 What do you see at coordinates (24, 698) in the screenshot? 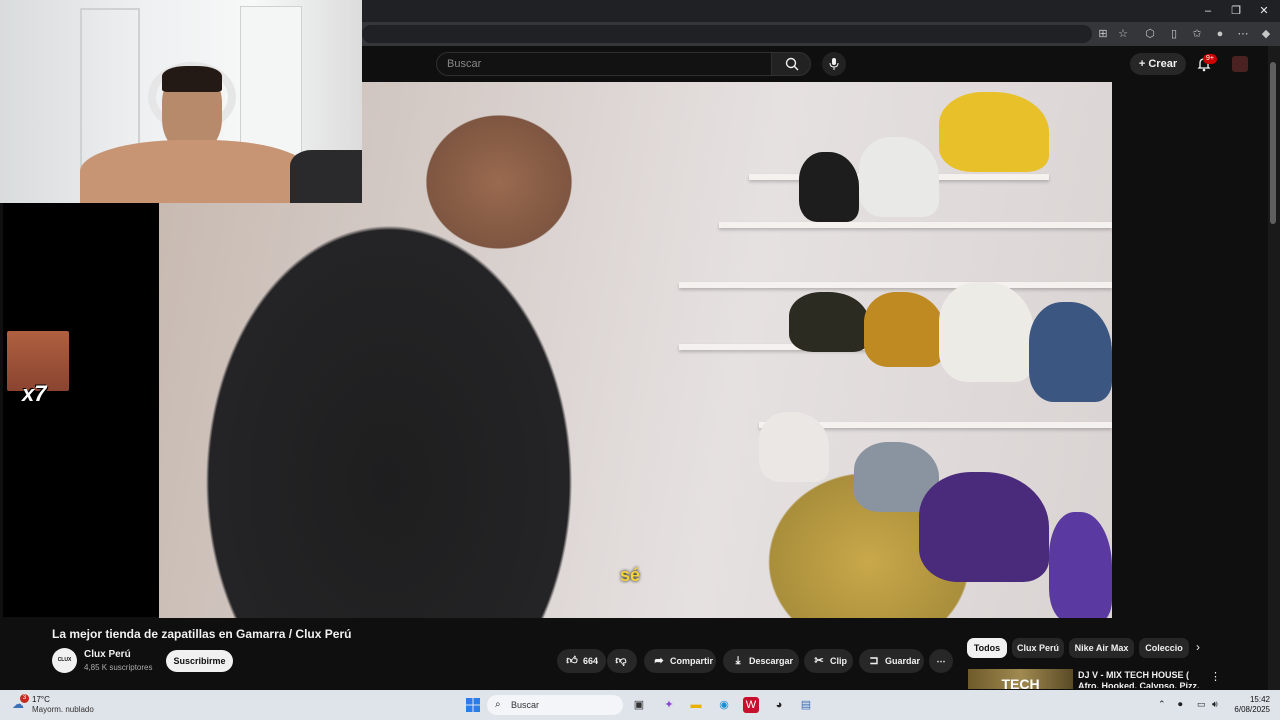
I see `weather-badge: 3` at bounding box center [24, 698].